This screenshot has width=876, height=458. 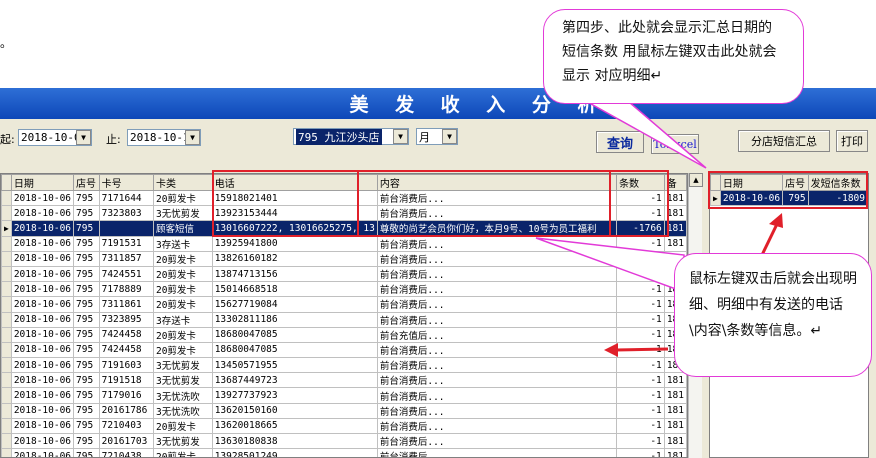 What do you see at coordinates (673, 56) in the screenshot?
I see `step4-callout: 第四步、此处就会显示汇总日期的短信条数 用鼠标左键双击此处就会显示 对应明细↵` at bounding box center [673, 56].